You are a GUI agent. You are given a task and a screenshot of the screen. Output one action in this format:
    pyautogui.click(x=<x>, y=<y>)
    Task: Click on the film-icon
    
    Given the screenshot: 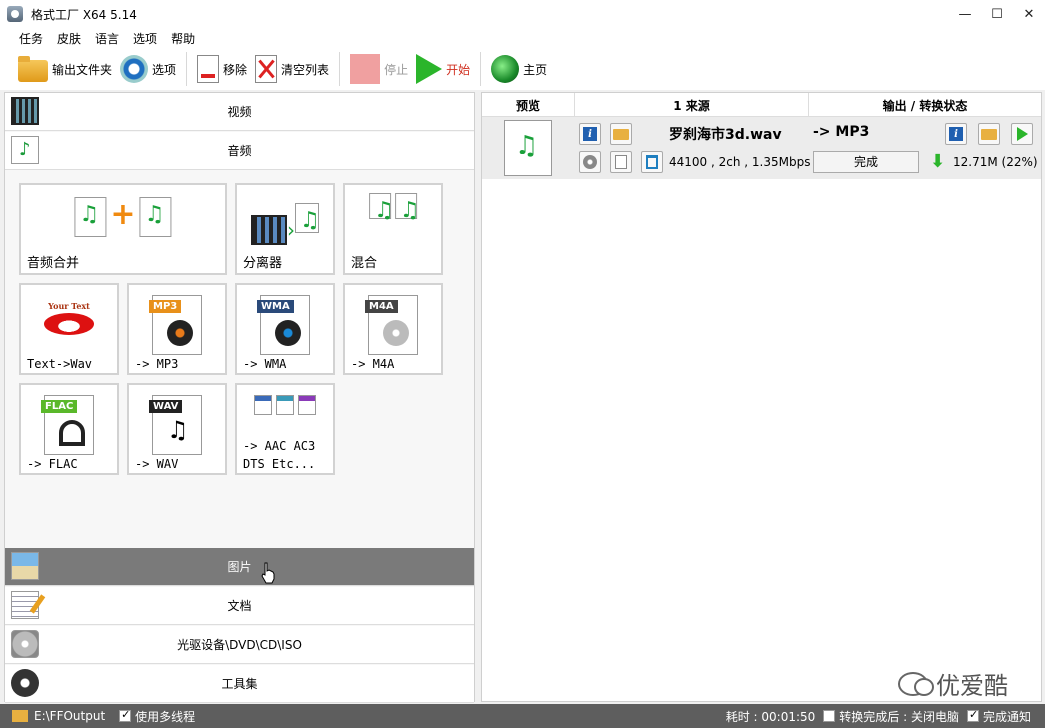 What is the action you would take?
    pyautogui.click(x=25, y=111)
    